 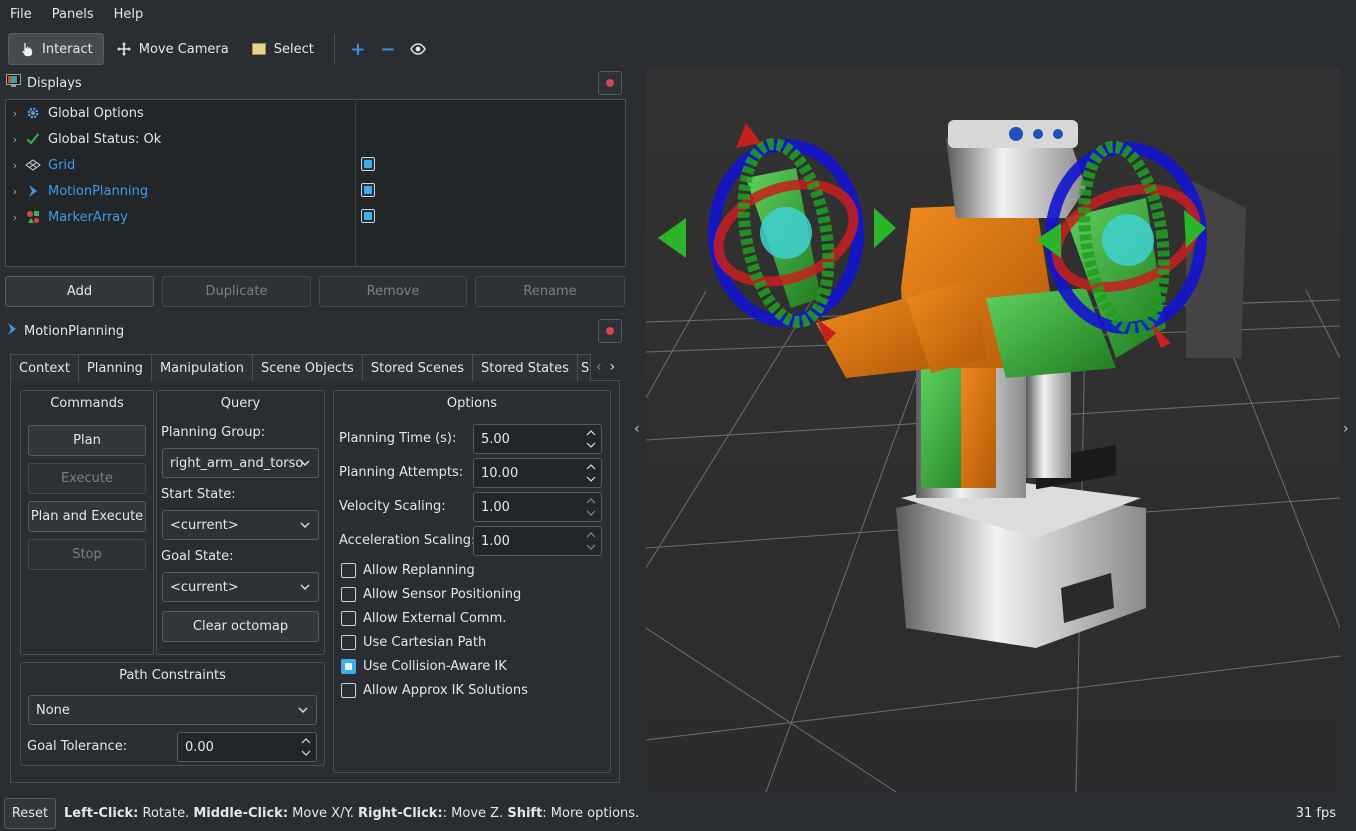 I want to click on motion-planning-close-button, so click(x=610, y=331).